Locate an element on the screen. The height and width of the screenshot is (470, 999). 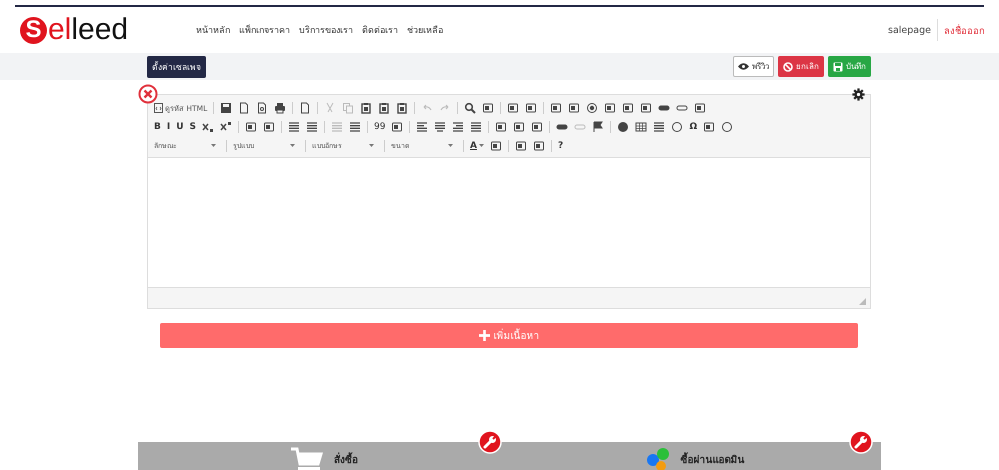
table-icon is located at coordinates (641, 126).